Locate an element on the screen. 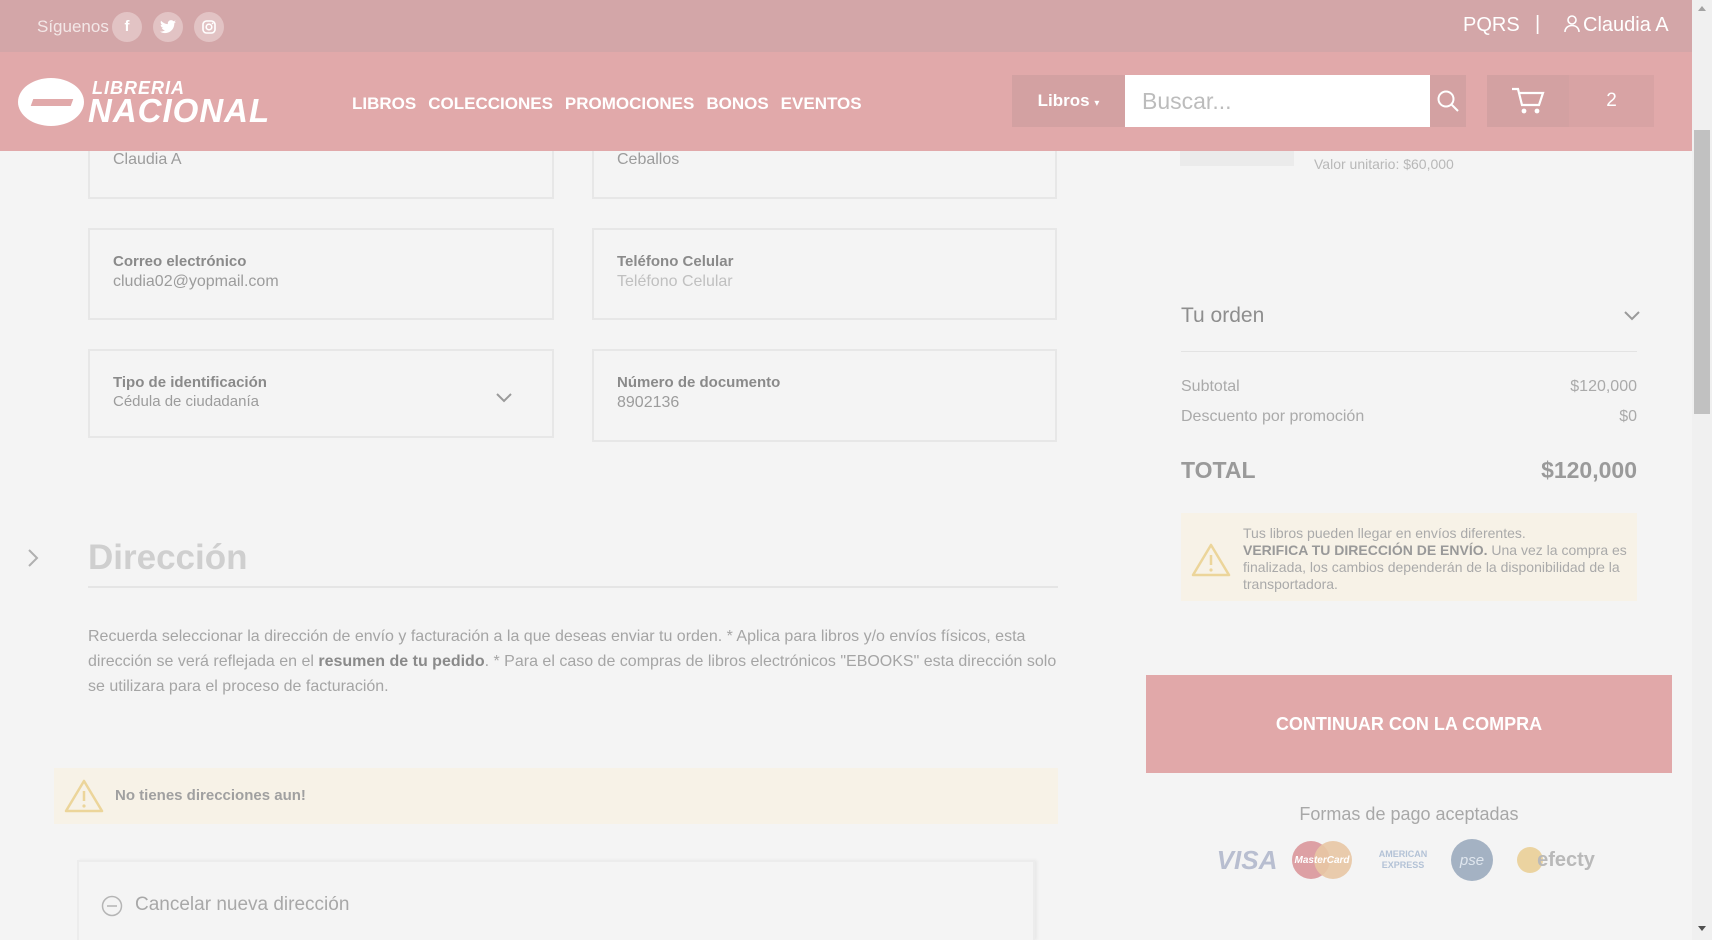  amex-logo: AMERICAN EXPRESS is located at coordinates (1403, 860).